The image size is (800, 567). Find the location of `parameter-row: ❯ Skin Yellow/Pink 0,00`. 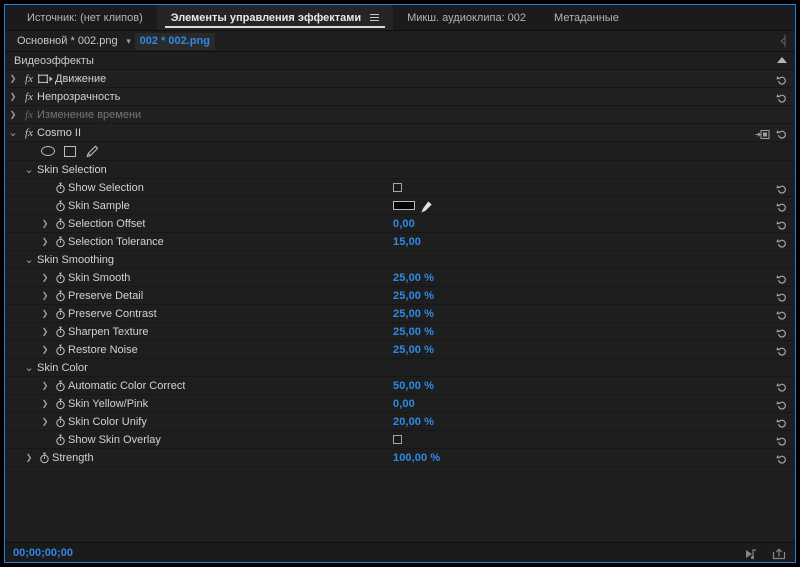

parameter-row: ❯ Skin Yellow/Pink 0,00 is located at coordinates (400, 404).